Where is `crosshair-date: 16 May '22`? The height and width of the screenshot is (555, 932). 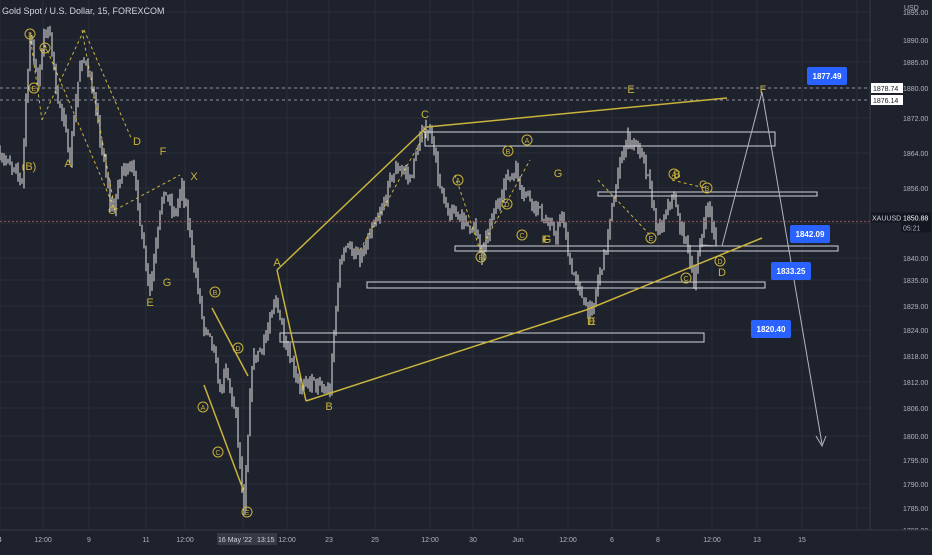
crosshair-date: 16 May '22 is located at coordinates (235, 540).